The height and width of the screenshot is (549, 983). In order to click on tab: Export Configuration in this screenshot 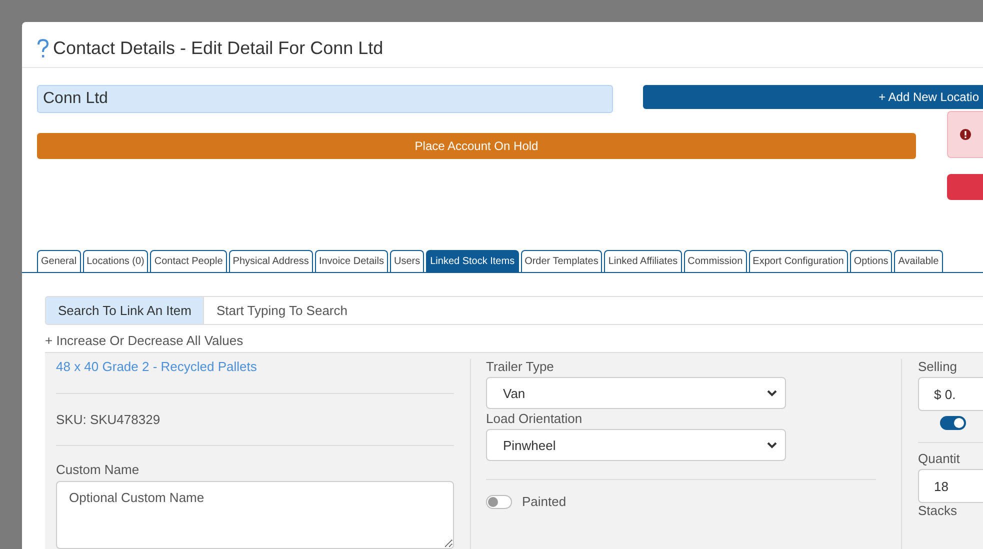, I will do `click(798, 261)`.